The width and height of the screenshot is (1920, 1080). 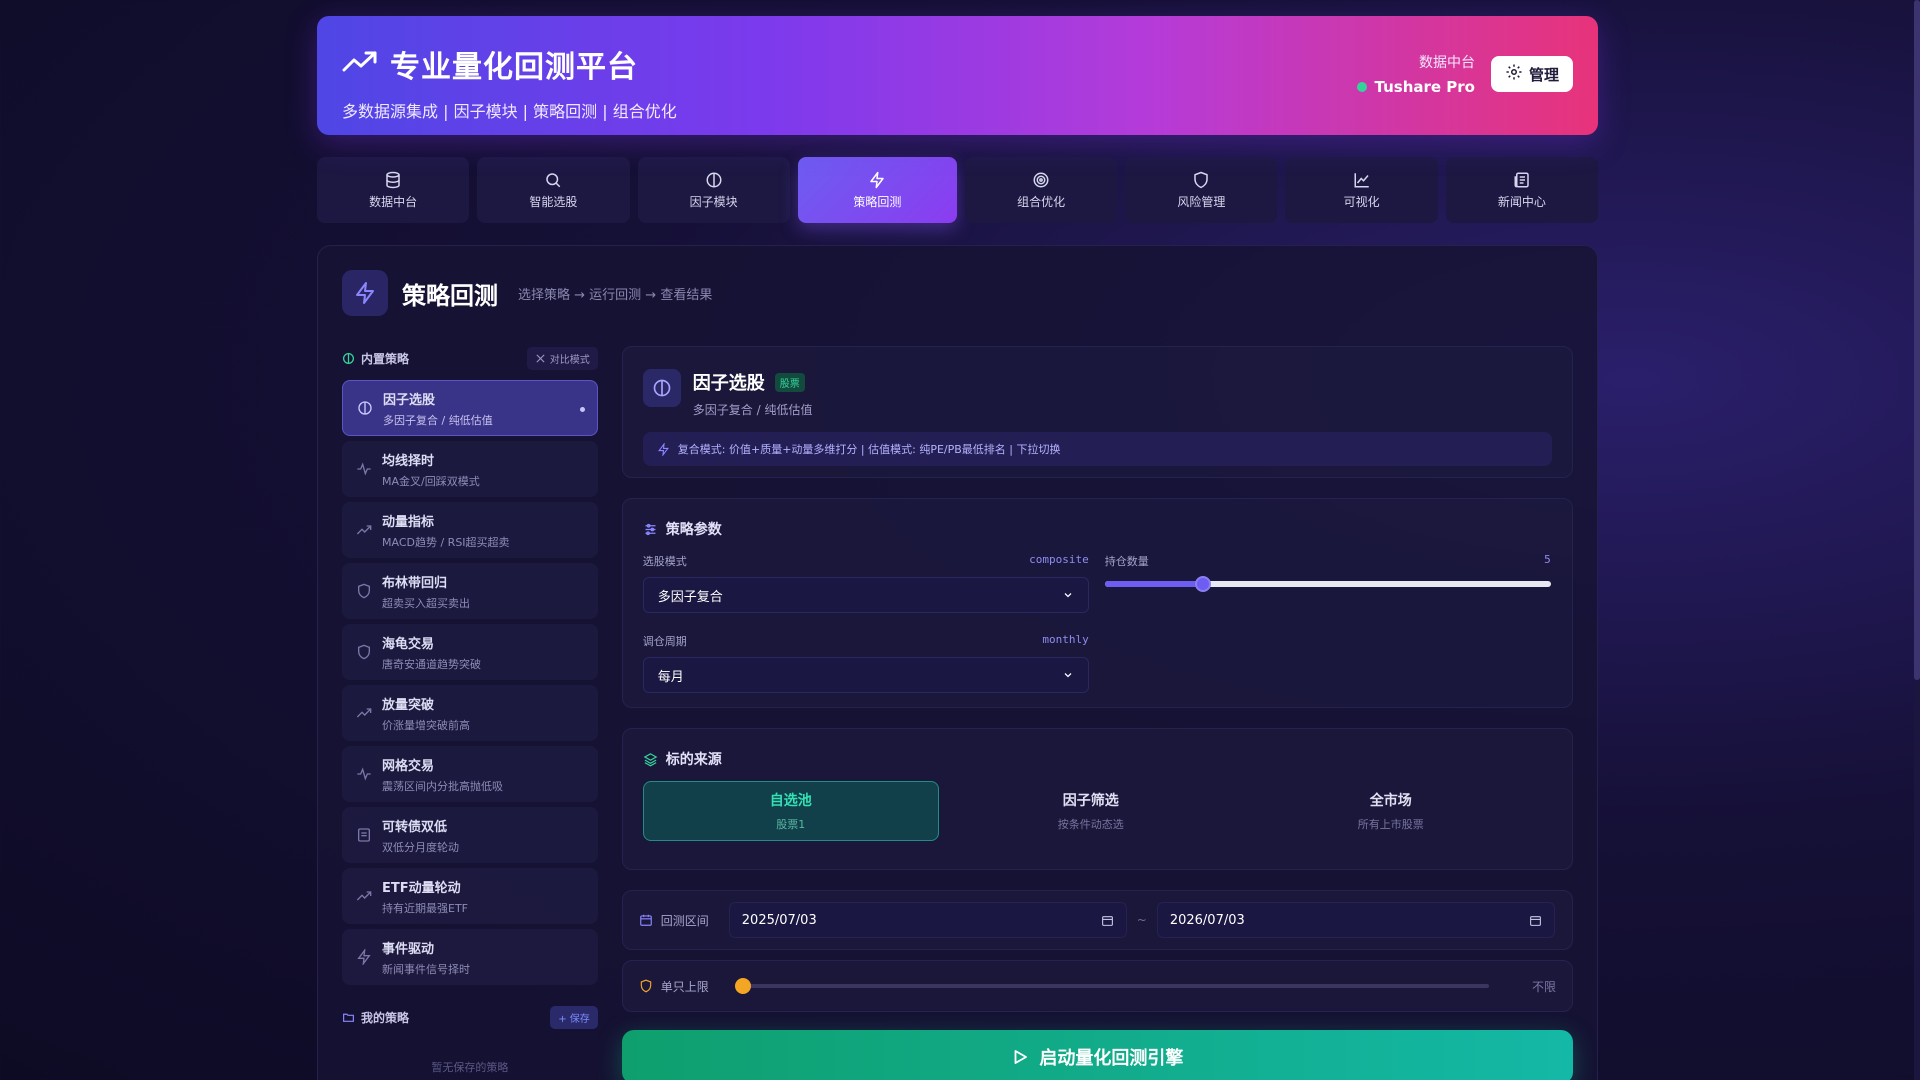 What do you see at coordinates (470, 652) in the screenshot?
I see `strategy-item-turtle: 海龟交易 唐奇安通道趋势突破` at bounding box center [470, 652].